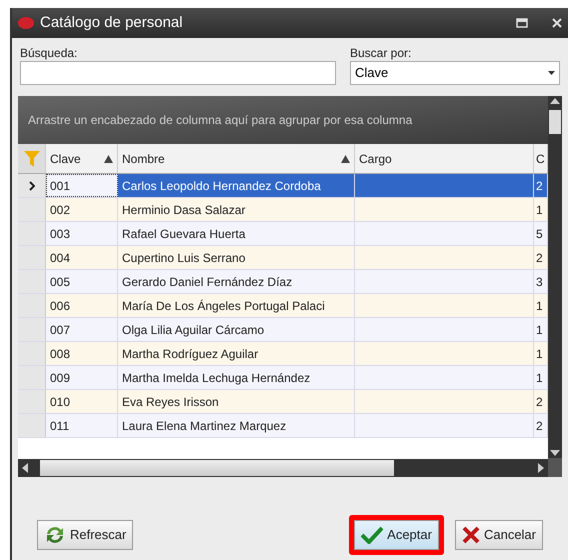  What do you see at coordinates (396, 535) in the screenshot?
I see `accept-button: Aceptar` at bounding box center [396, 535].